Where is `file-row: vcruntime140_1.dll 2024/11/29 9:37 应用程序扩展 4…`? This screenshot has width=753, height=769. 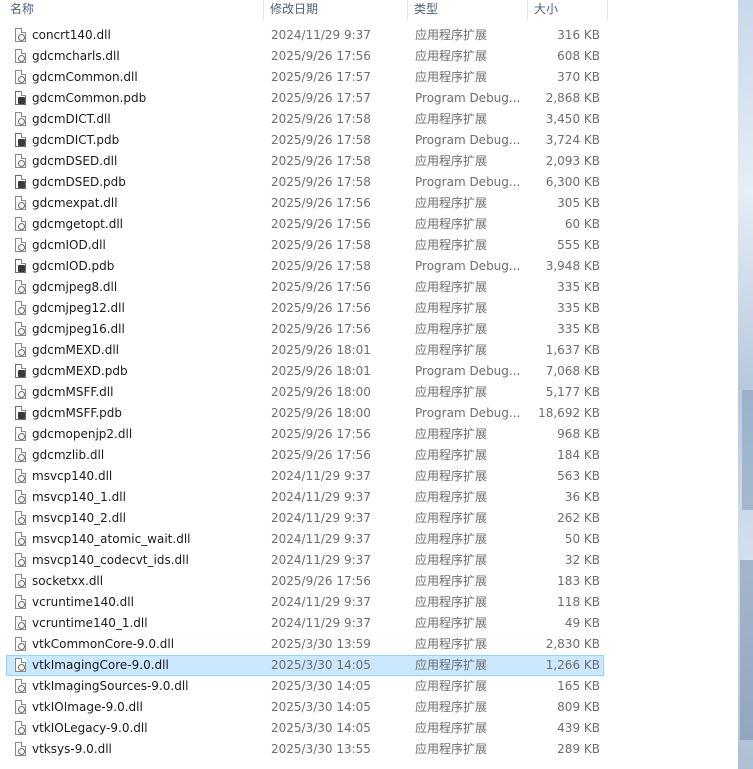 file-row: vcruntime140_1.dll 2024/11/29 9:37 应用程序扩展 4… is located at coordinates (305, 623).